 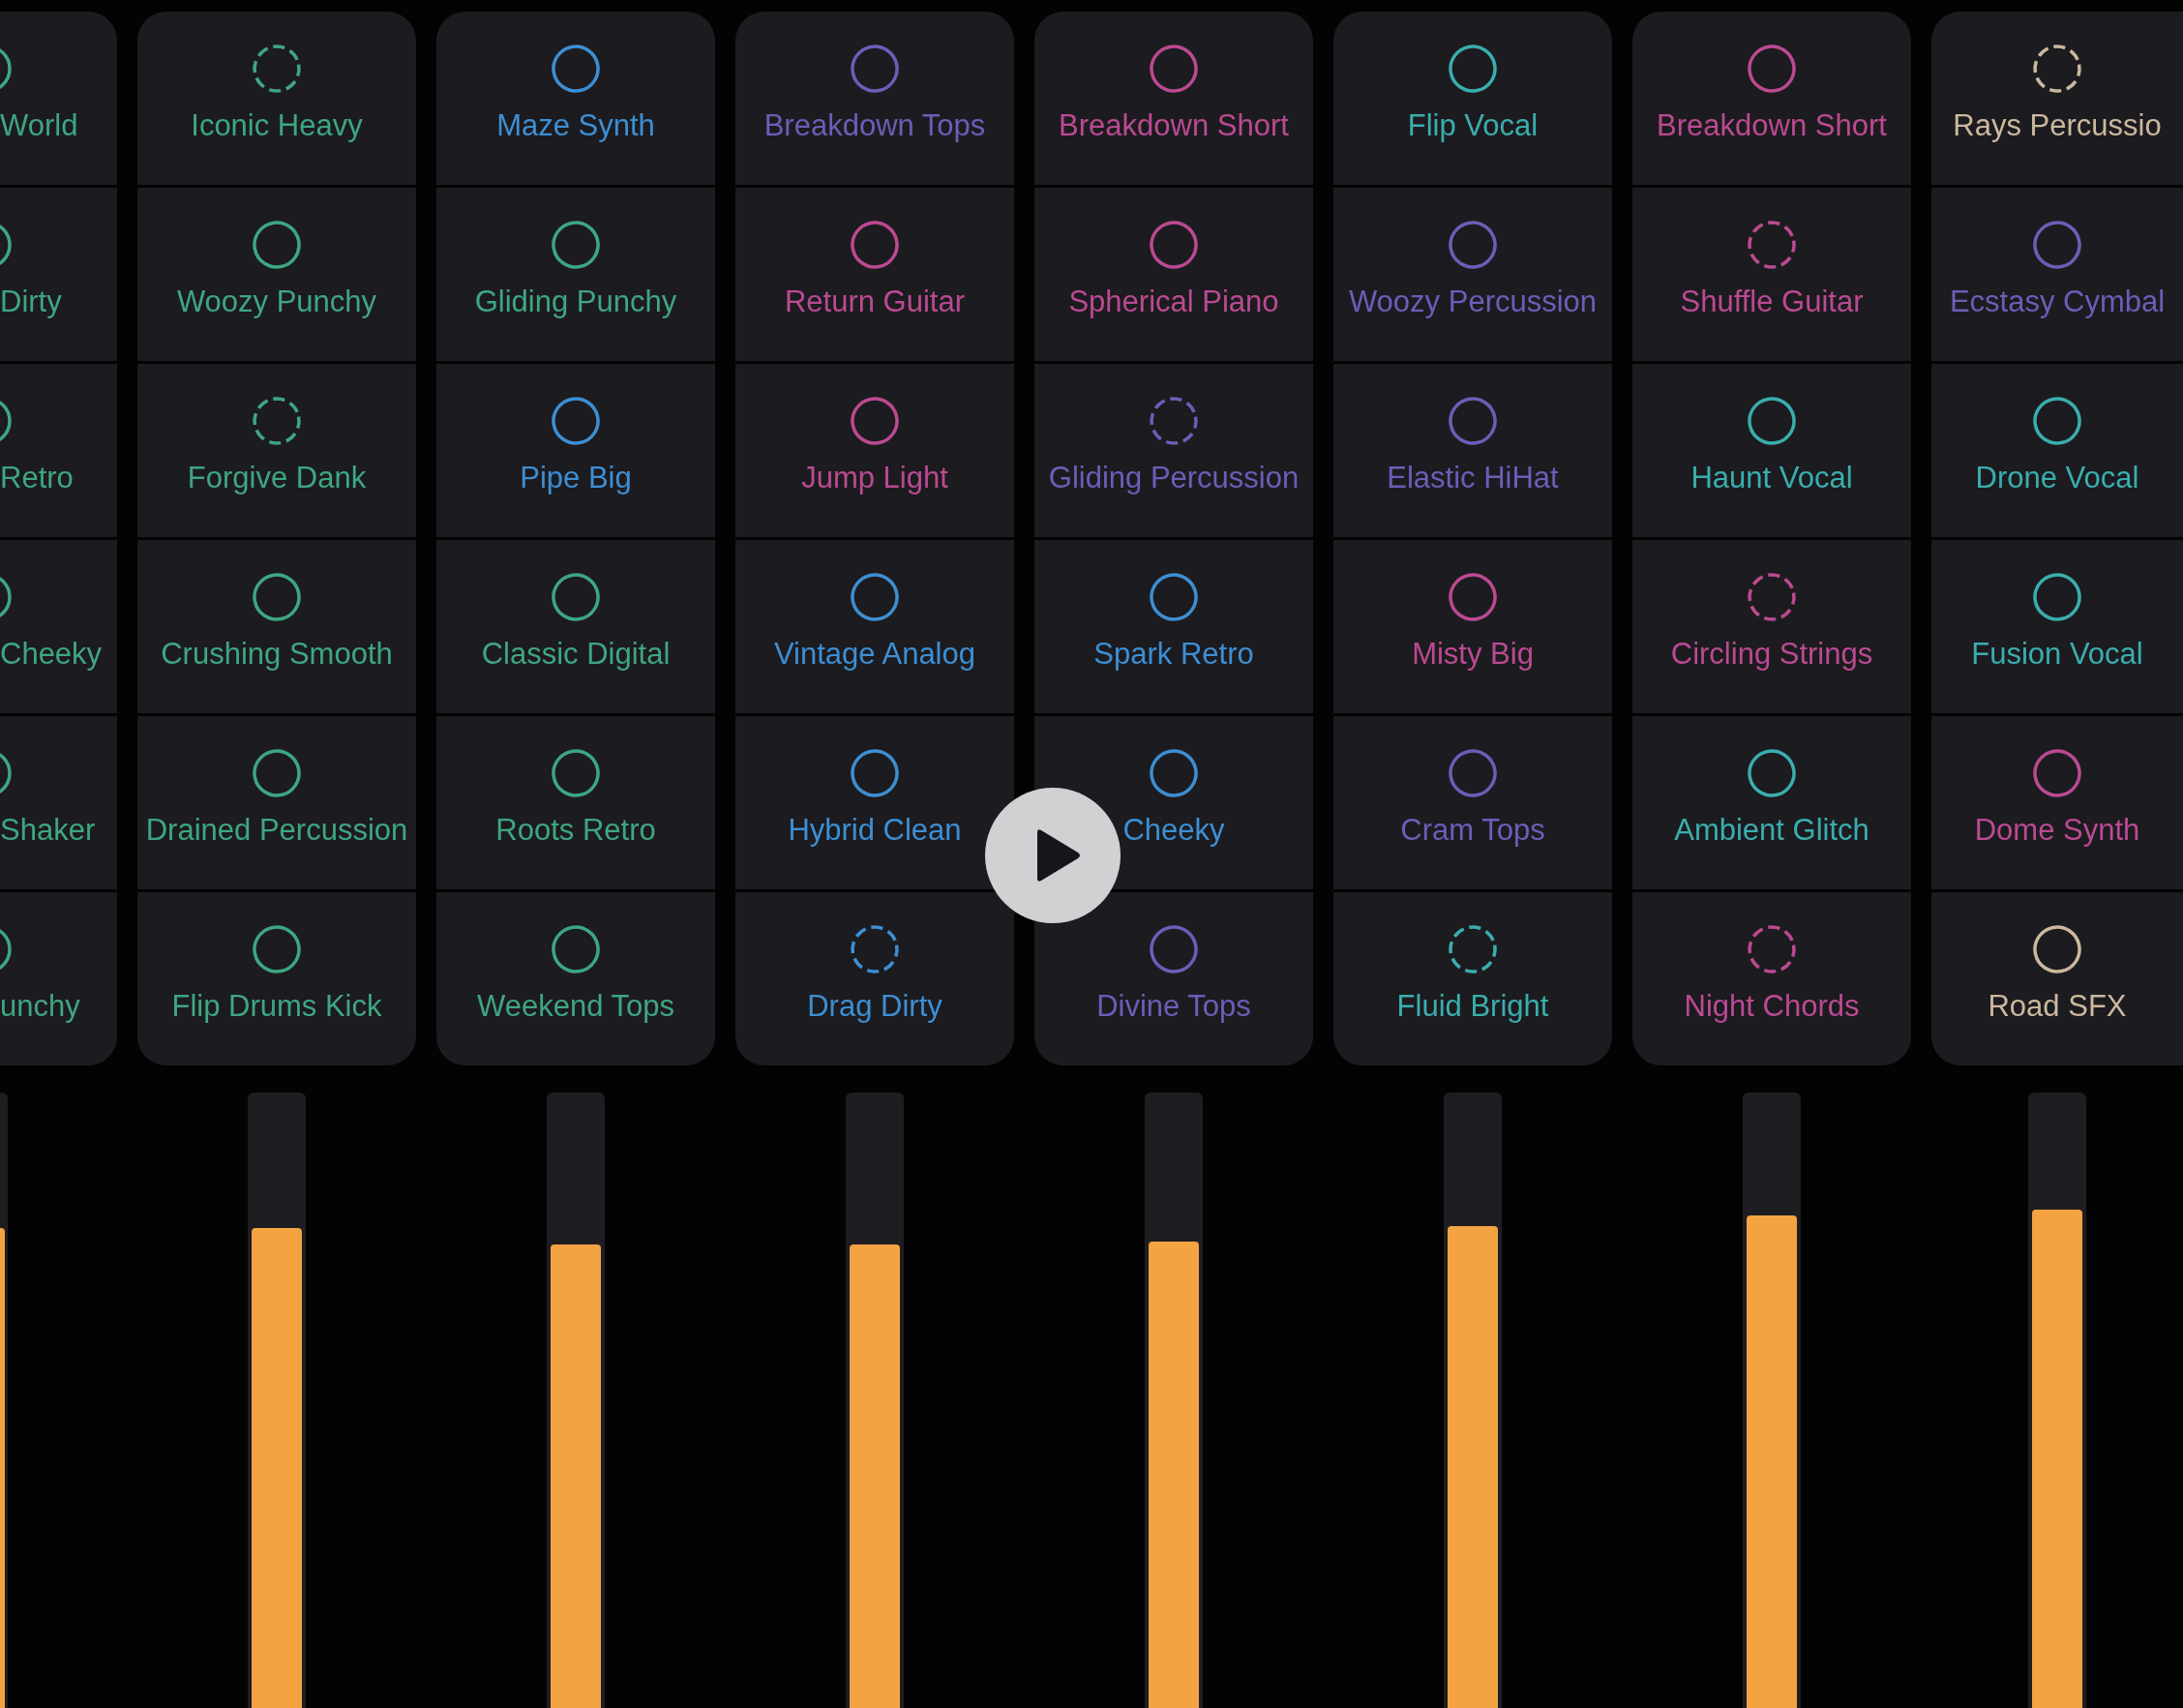 I want to click on loop-cell: Retro, so click(x=58, y=451).